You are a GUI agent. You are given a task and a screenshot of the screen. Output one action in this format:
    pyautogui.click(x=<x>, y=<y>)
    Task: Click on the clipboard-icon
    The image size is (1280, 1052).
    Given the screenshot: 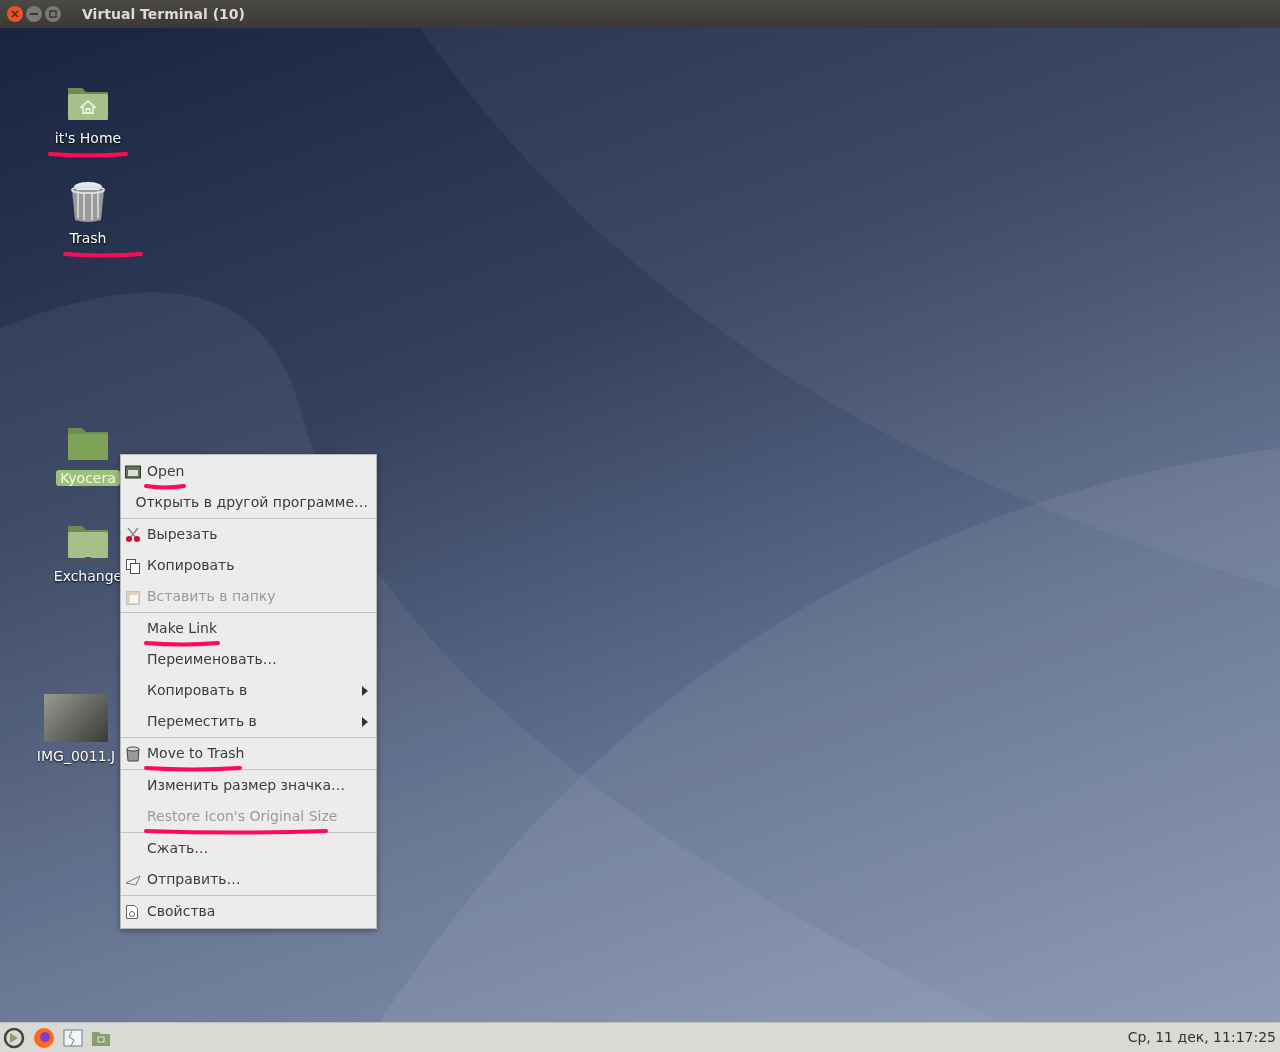 What is the action you would take?
    pyautogui.click(x=133, y=596)
    